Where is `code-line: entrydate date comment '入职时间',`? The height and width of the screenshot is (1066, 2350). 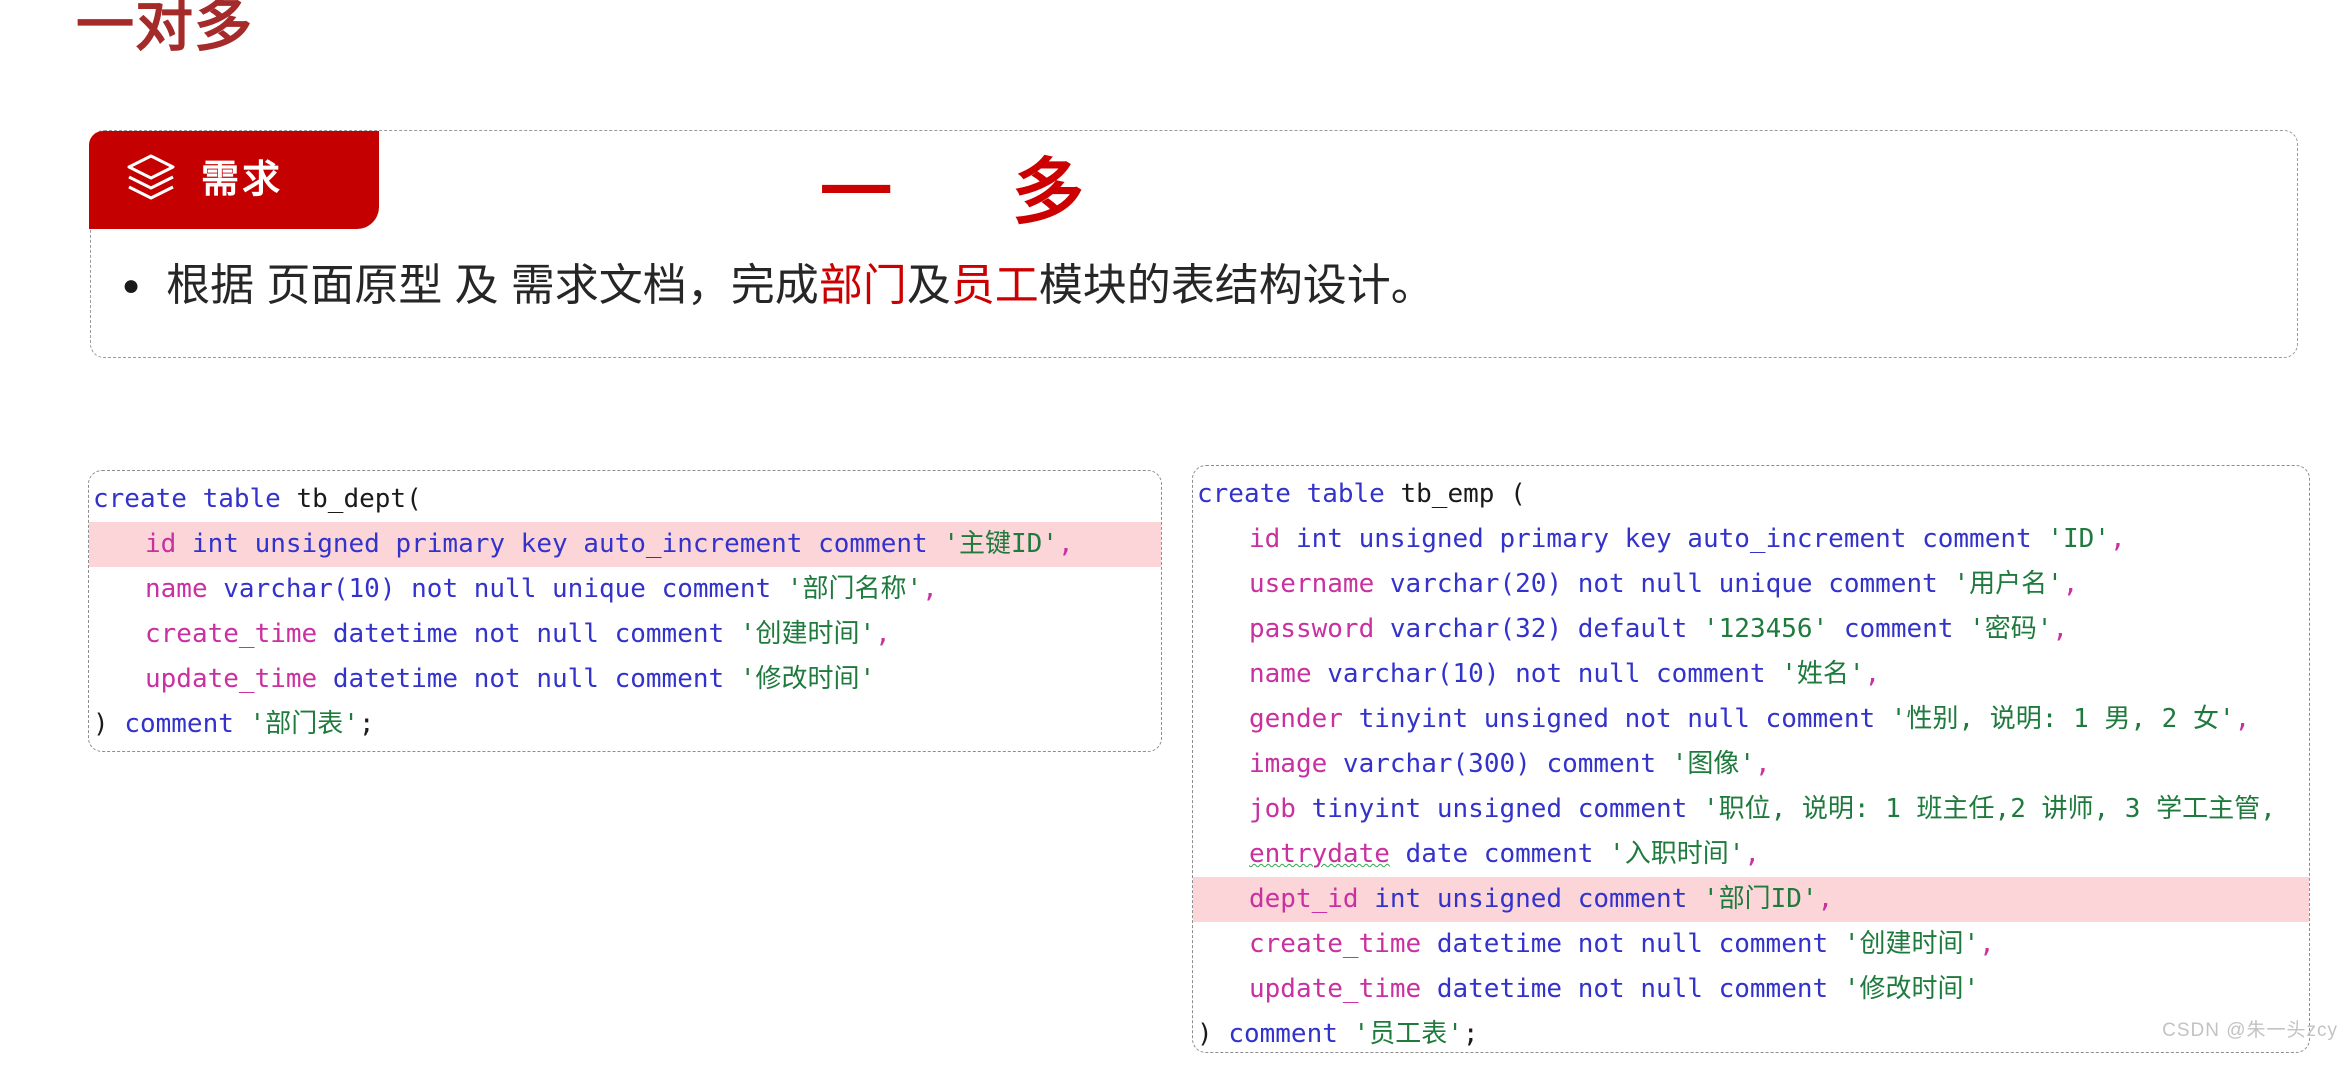 code-line: entrydate date comment '入职时间', is located at coordinates (1751, 854).